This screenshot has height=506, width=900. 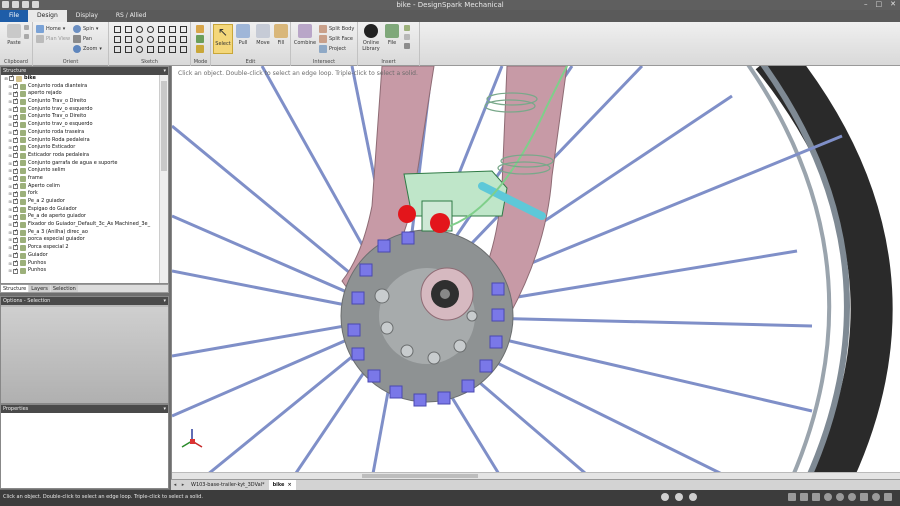 What do you see at coordinates (223, 39) in the screenshot?
I see `select-button: ↖ Select` at bounding box center [223, 39].